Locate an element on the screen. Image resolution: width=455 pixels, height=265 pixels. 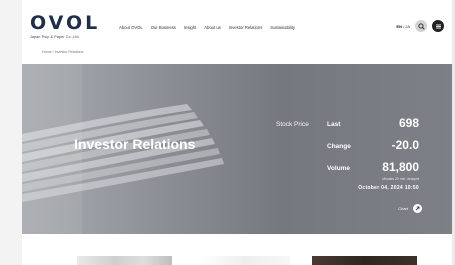
volume-value: 81,800 is located at coordinates (400, 167).